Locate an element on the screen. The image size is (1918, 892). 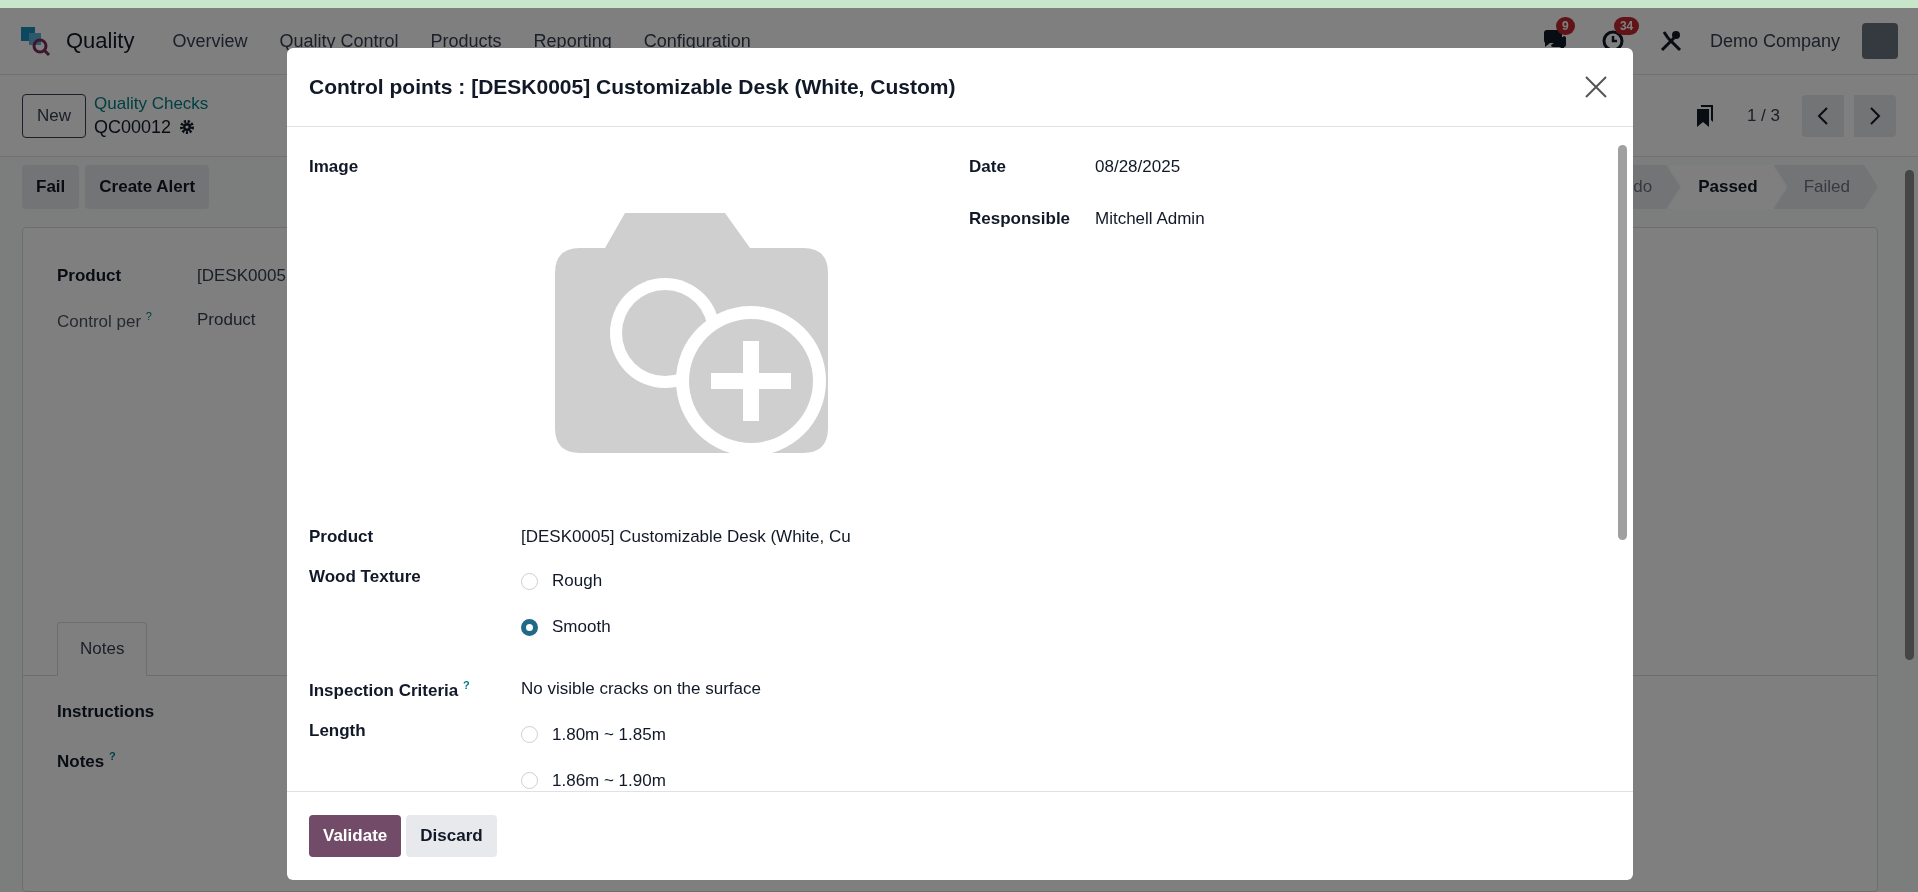
next-button is located at coordinates (1875, 115).